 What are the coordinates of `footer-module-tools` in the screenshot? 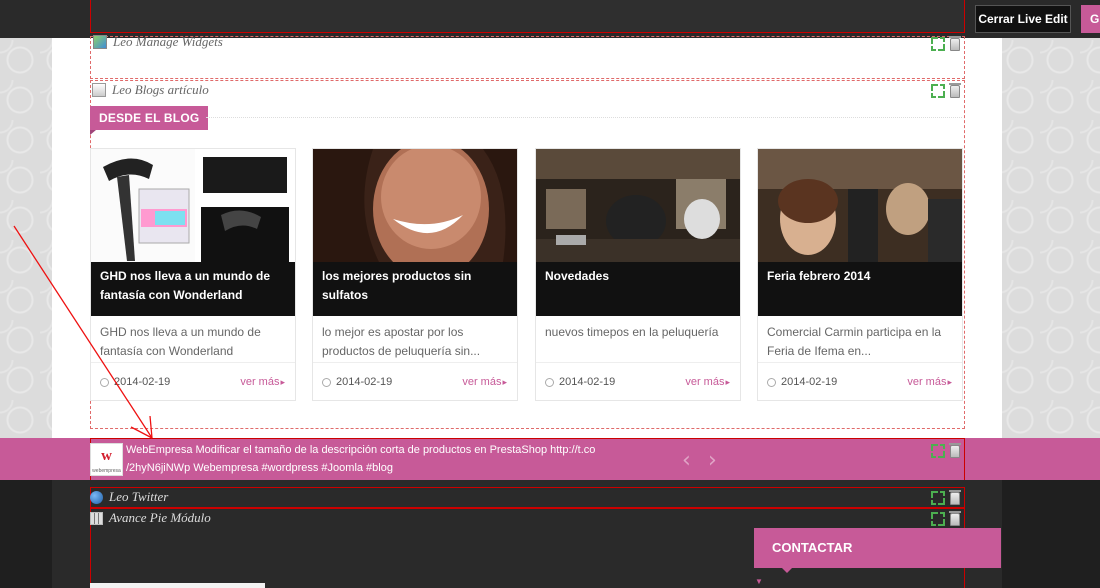 It's located at (946, 518).